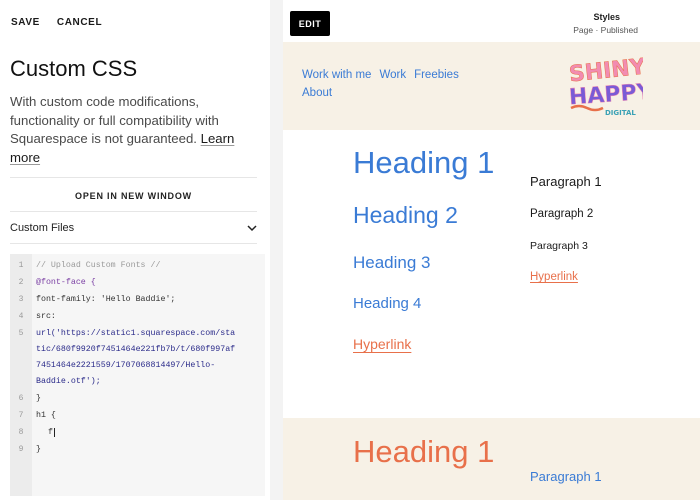  Describe the element at coordinates (317, 93) in the screenshot. I see `nav-item-about: About` at that location.